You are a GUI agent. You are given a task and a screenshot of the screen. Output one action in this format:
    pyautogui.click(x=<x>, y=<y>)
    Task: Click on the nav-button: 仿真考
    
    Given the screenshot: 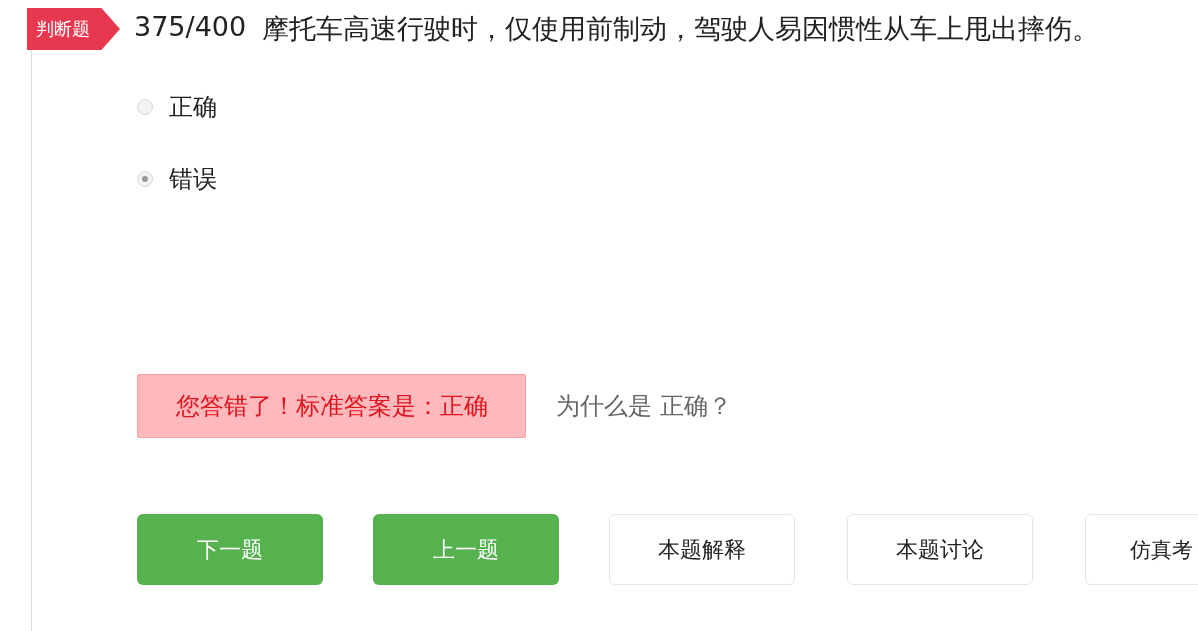 What is the action you would take?
    pyautogui.click(x=1141, y=549)
    